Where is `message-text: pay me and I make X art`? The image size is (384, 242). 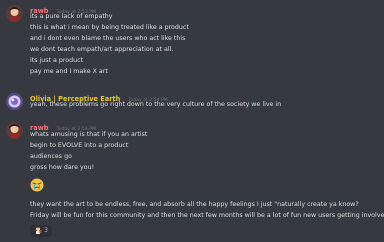 message-text: pay me and I make X art is located at coordinates (69, 71).